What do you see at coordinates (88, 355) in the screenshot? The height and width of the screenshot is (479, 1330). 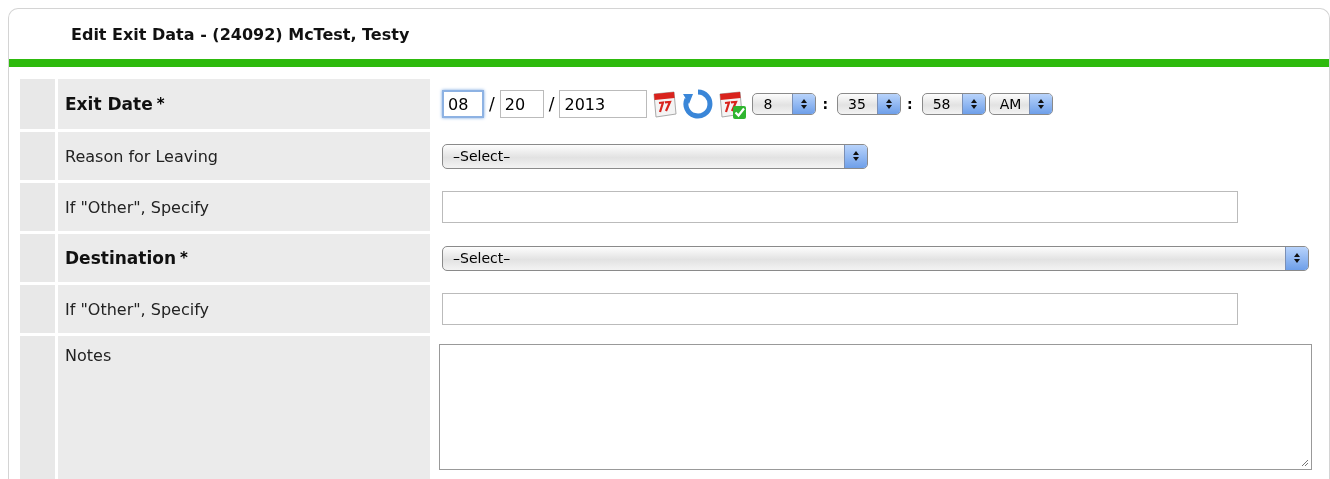 I see `field-label: Notes` at bounding box center [88, 355].